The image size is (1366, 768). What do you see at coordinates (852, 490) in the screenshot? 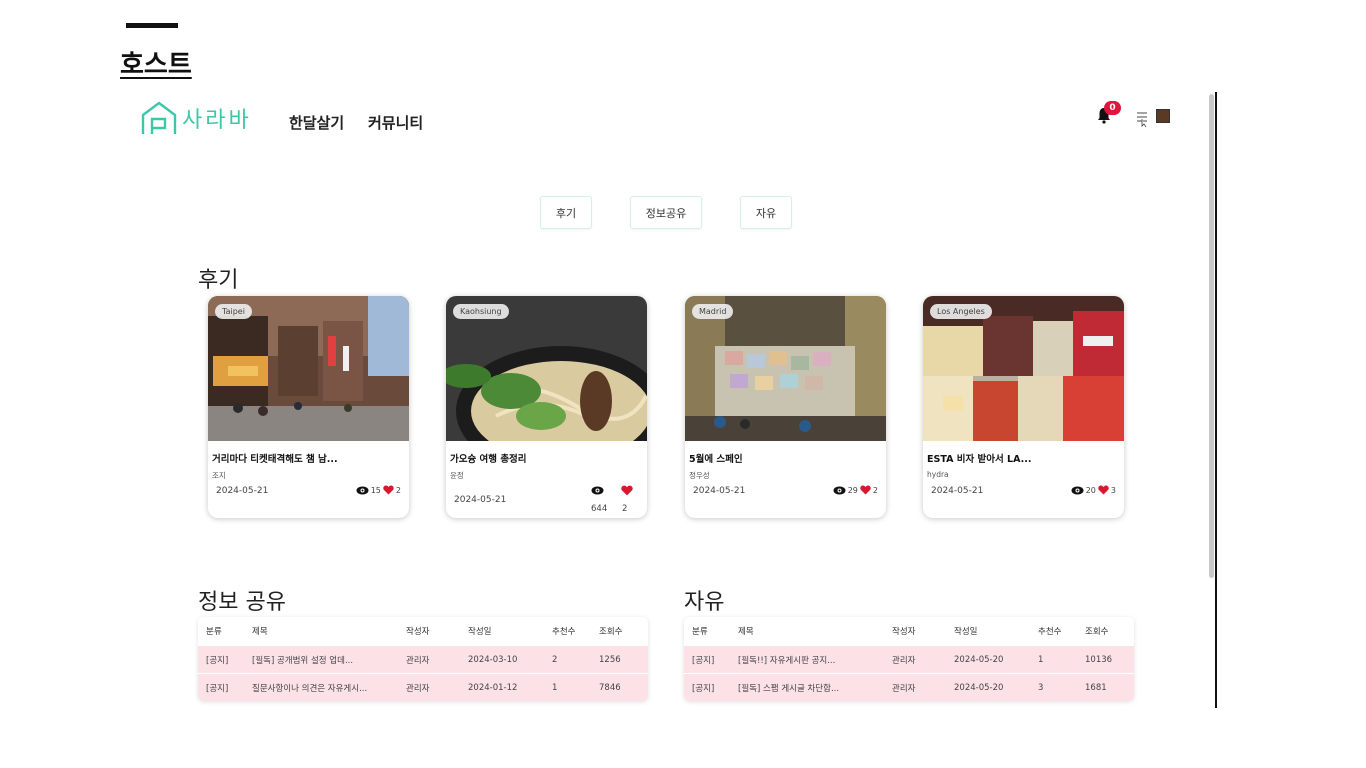
I see `view-count: 29` at bounding box center [852, 490].